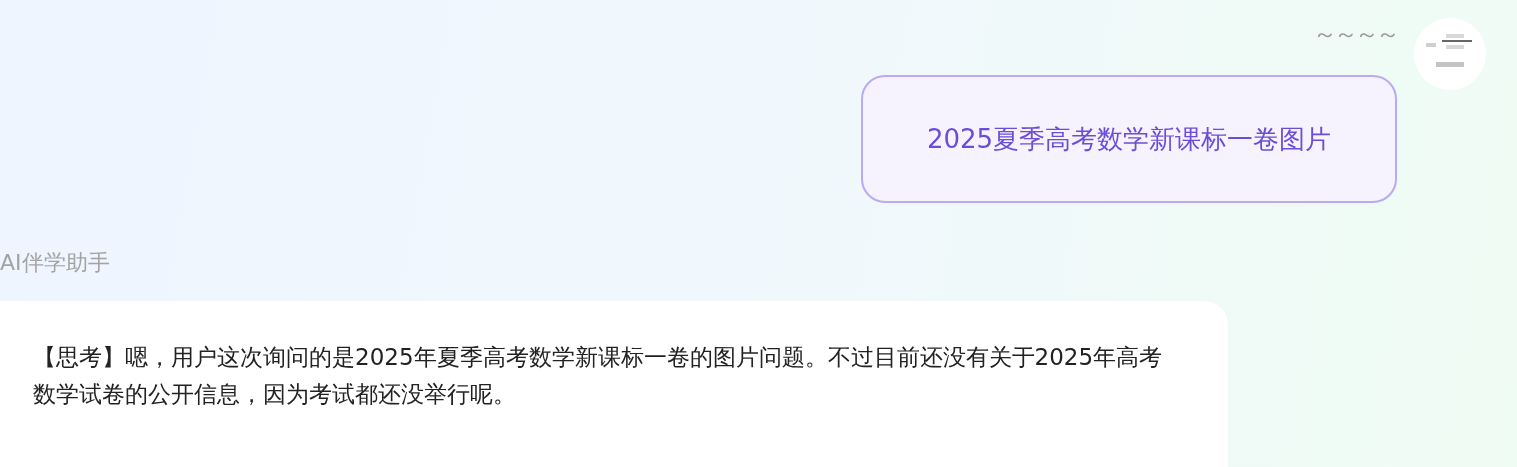 The image size is (1517, 467). I want to click on user-message: 2025夏季高考数学新课标一卷图片, so click(1129, 139).